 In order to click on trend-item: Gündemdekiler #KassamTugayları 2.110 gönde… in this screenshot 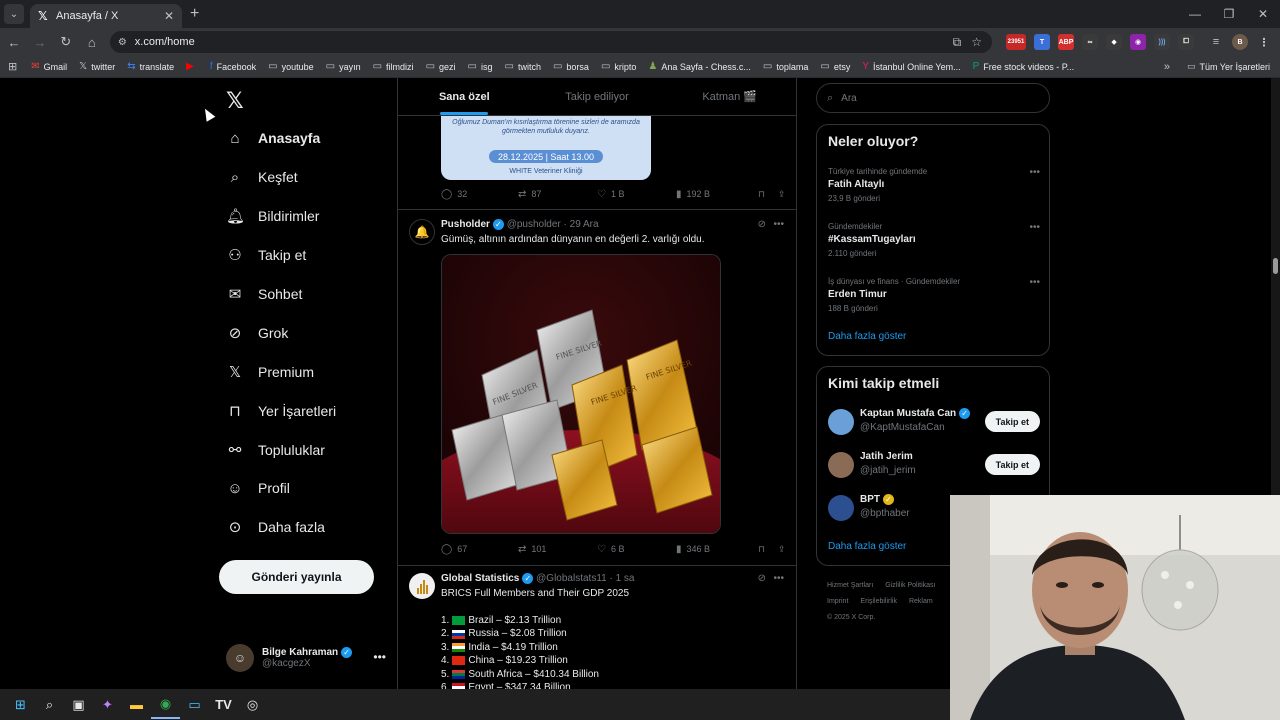, I will do `click(934, 240)`.